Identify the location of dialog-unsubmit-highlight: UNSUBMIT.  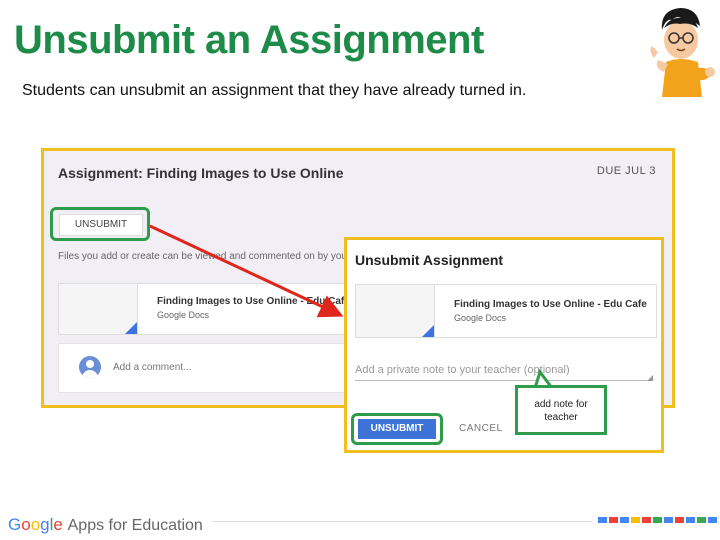
(397, 429).